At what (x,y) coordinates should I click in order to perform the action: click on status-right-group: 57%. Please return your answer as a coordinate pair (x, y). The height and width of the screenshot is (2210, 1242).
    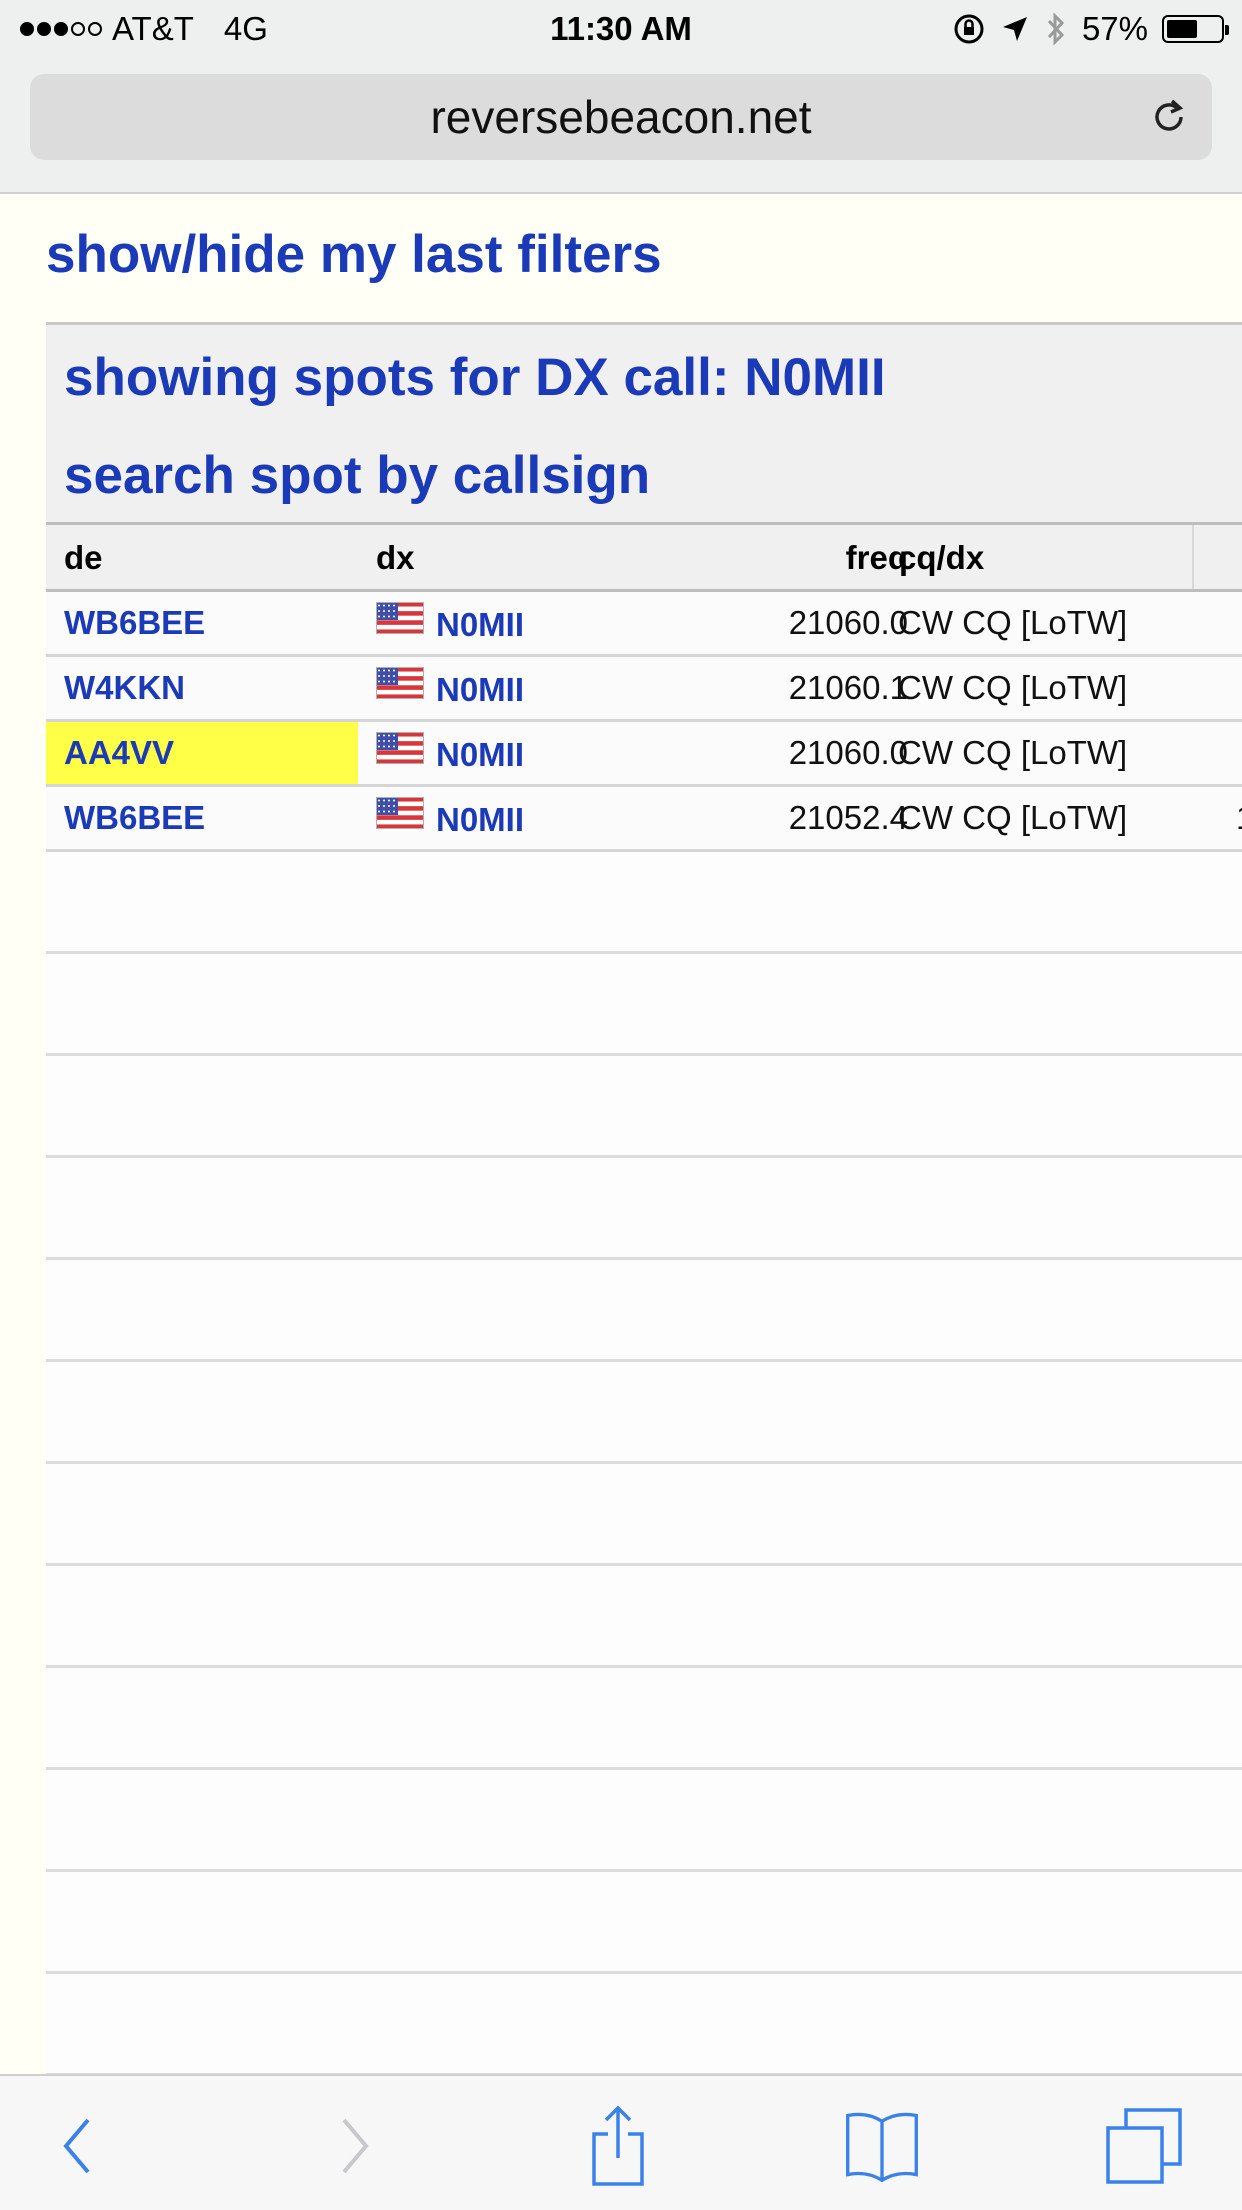
    Looking at the image, I should click on (1090, 29).